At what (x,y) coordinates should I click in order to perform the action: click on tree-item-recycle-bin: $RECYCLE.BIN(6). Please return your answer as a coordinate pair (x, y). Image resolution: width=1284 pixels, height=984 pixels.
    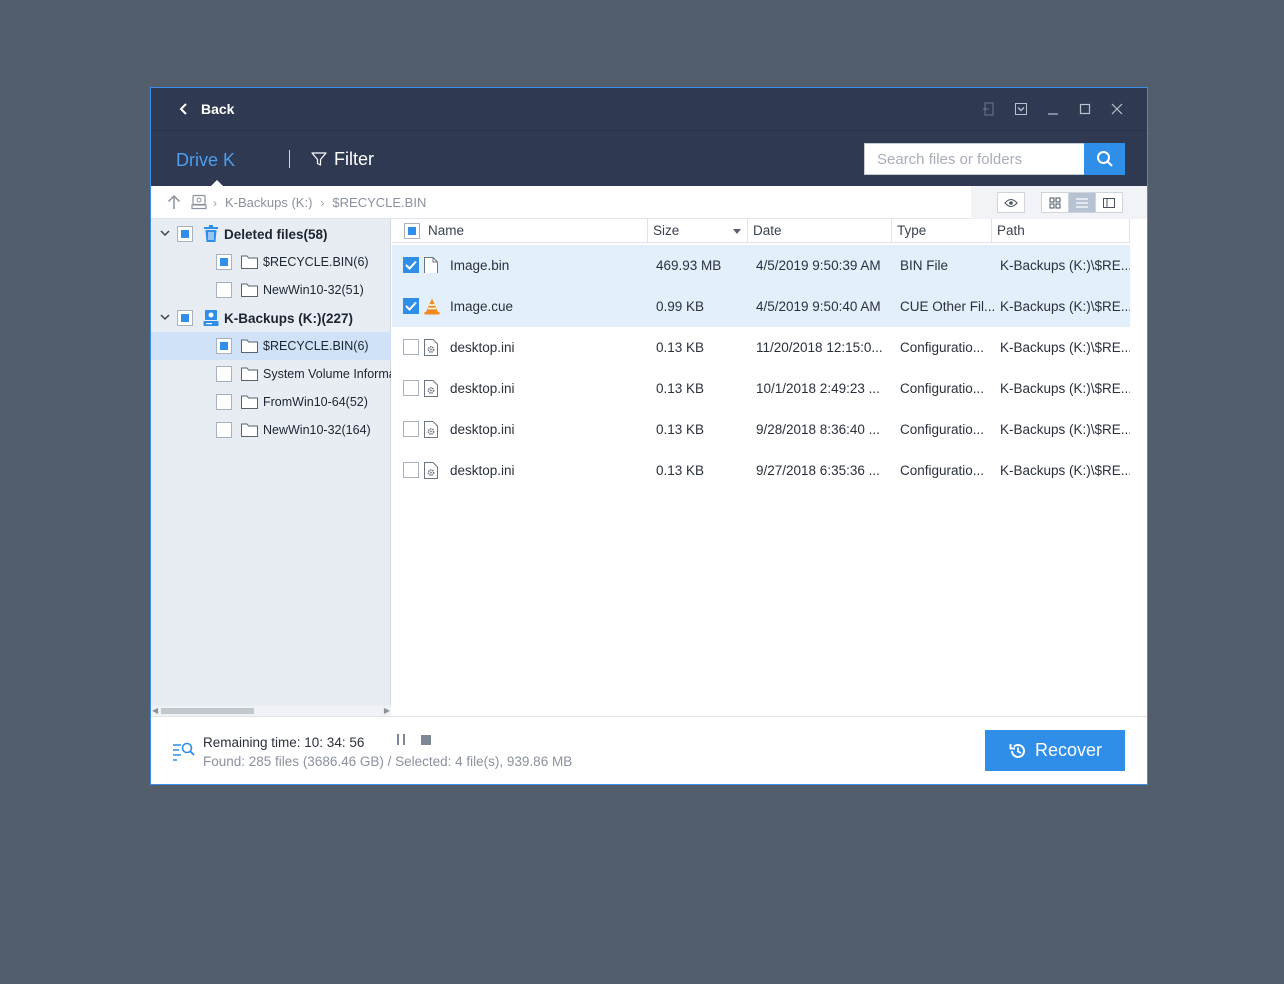
    Looking at the image, I should click on (271, 262).